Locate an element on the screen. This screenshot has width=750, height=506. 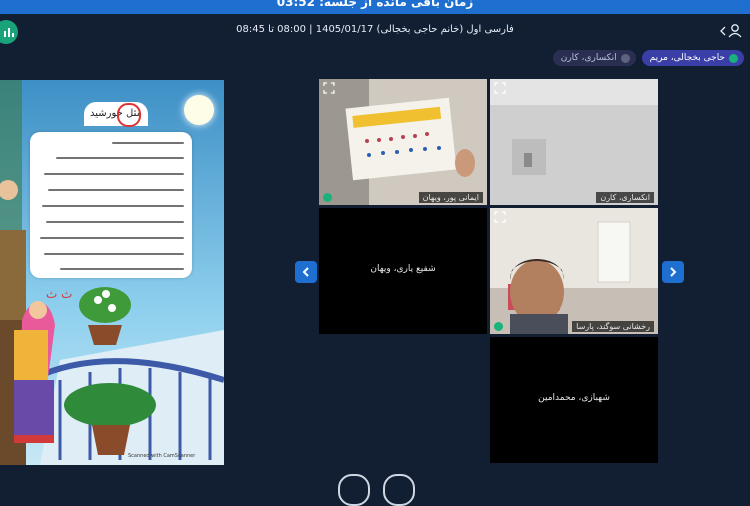
chip-label: انکساری، کارن is located at coordinates (588, 58).